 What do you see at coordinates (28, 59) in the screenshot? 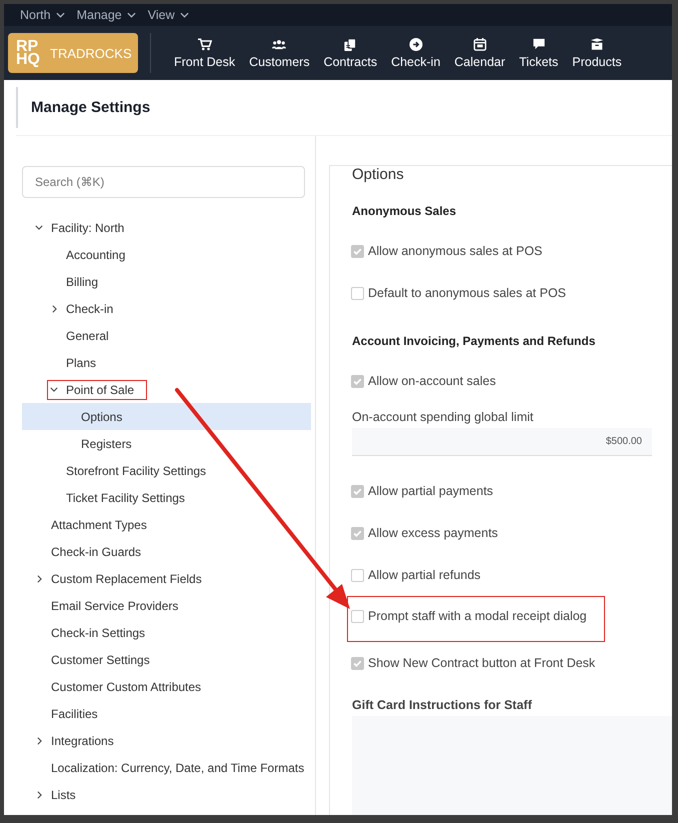
I see `logo-mark-bottom: HQ` at bounding box center [28, 59].